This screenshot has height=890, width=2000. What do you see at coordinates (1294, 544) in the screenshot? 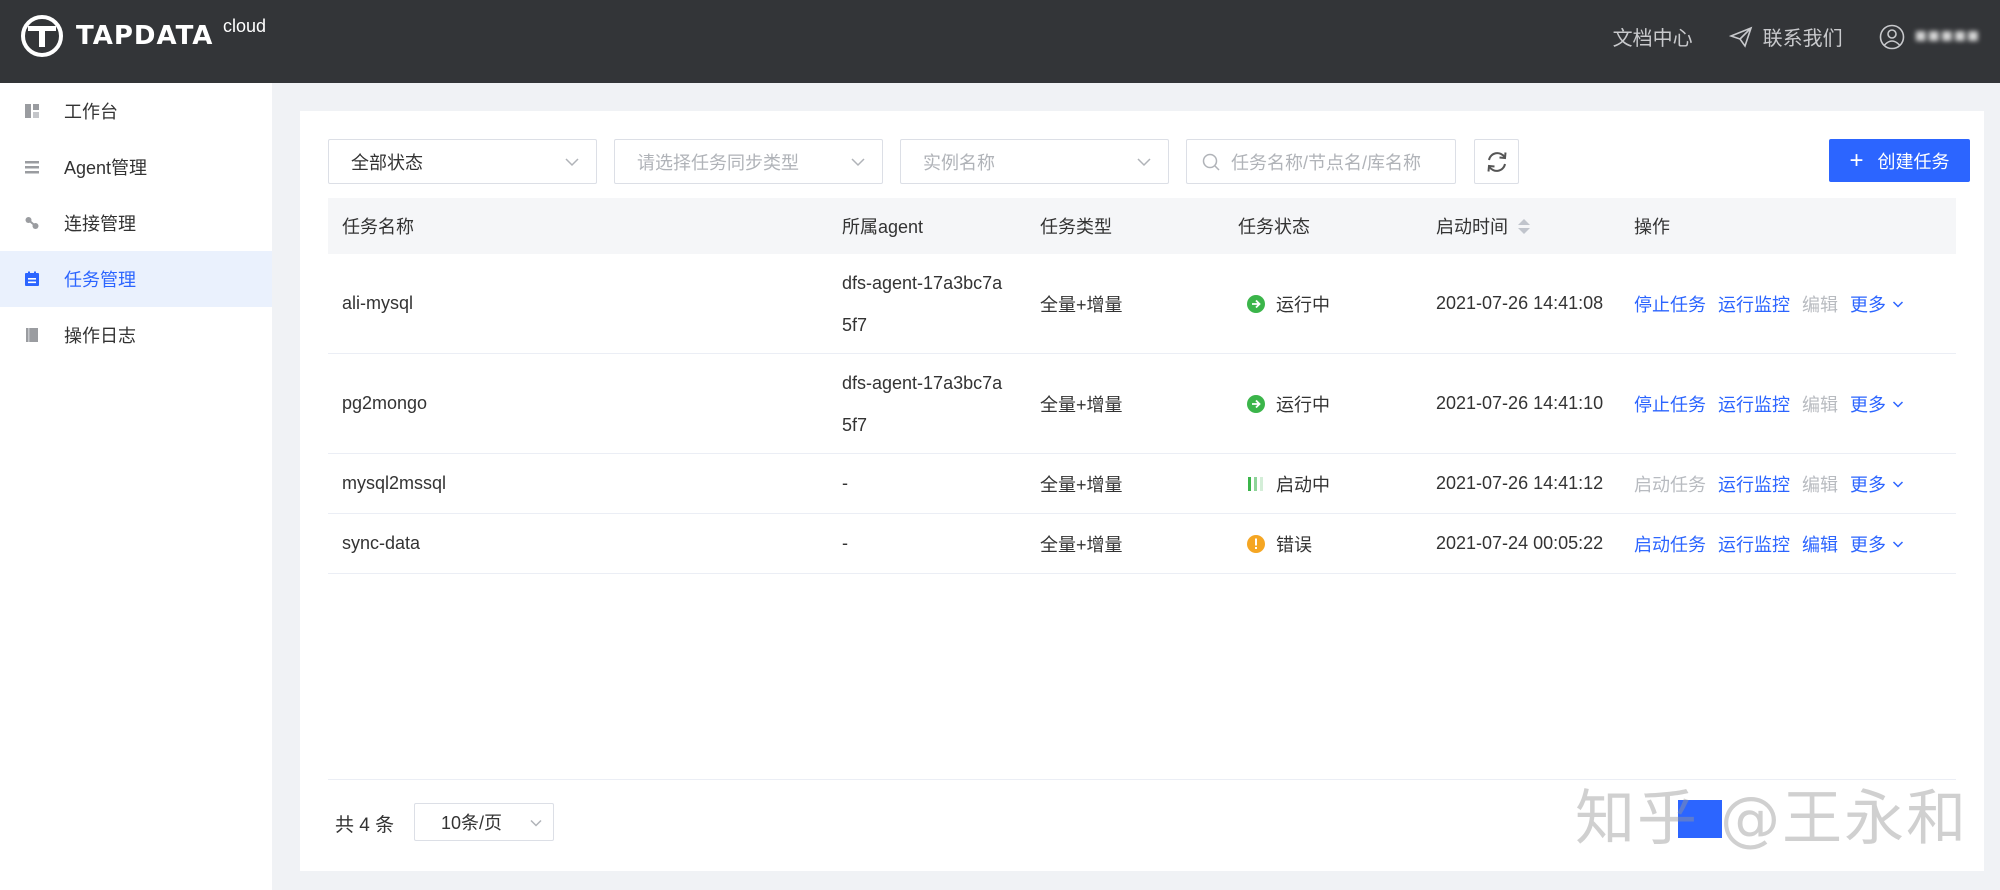
I see `task-status-label: 错误` at bounding box center [1294, 544].